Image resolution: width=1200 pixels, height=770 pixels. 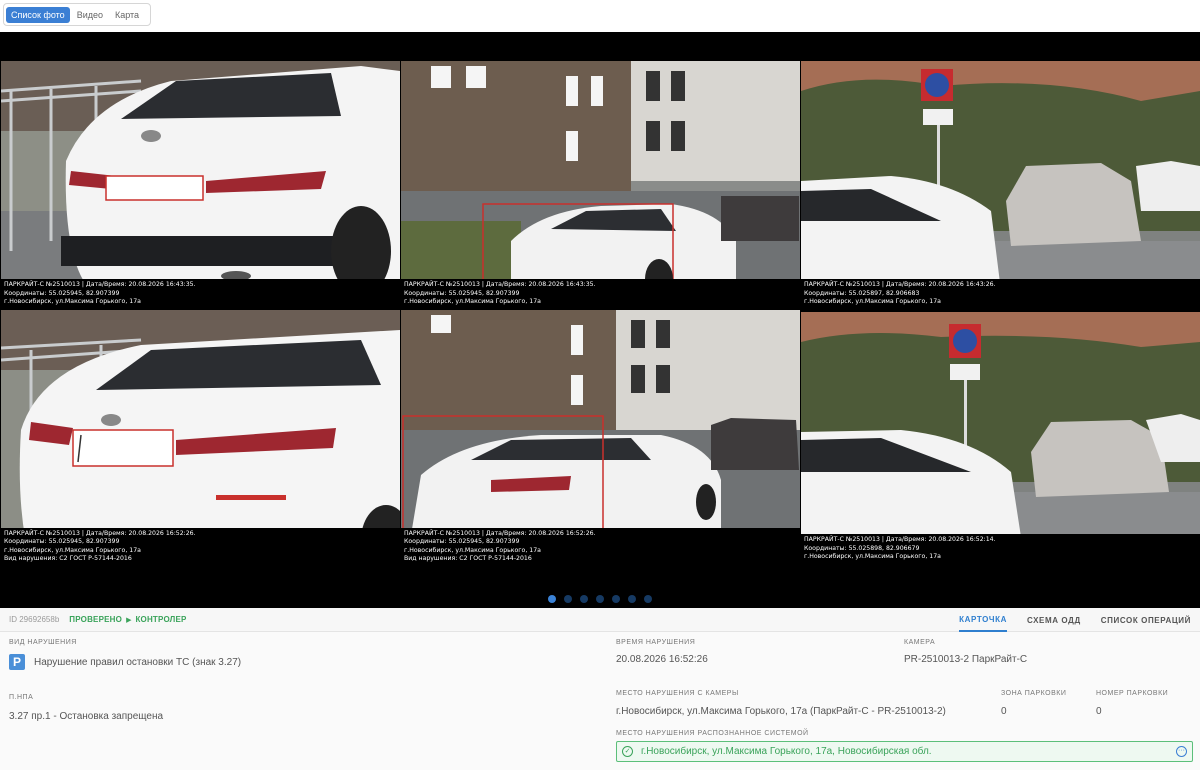 I want to click on time-value: 20.08.2026 16:52:26, so click(x=662, y=659).